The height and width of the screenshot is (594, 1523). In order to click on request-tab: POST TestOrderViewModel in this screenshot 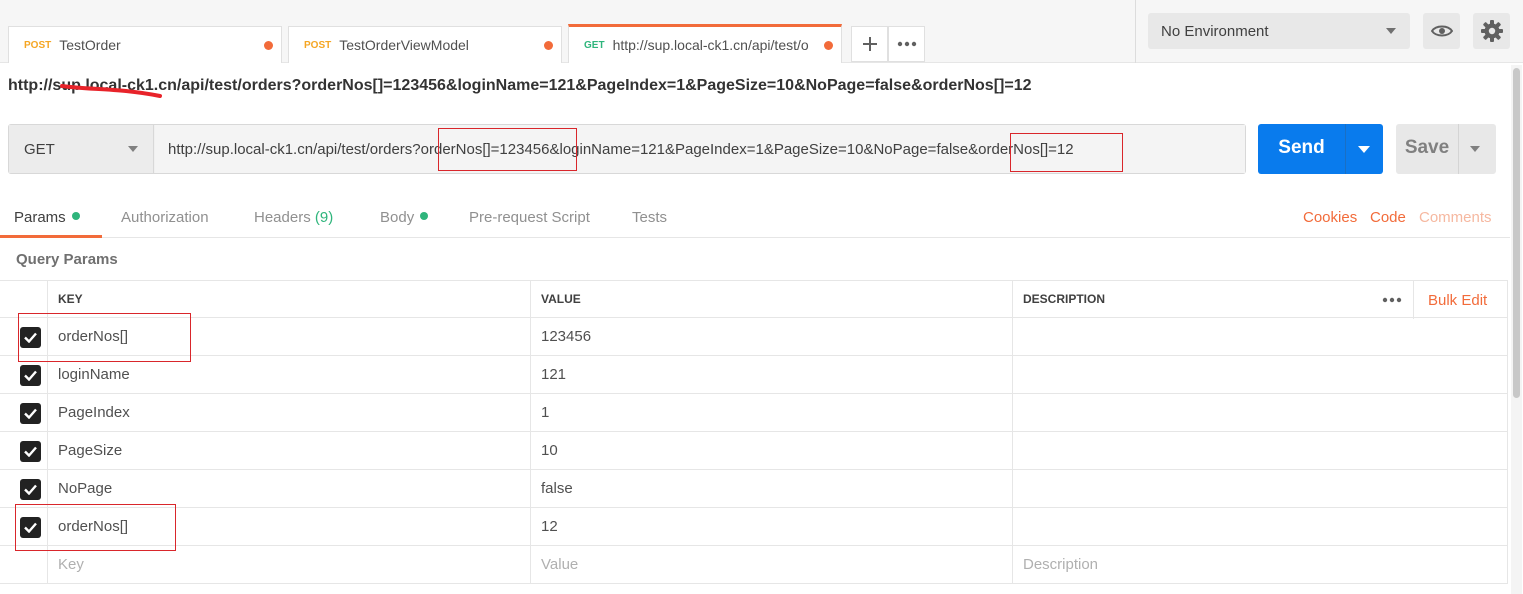, I will do `click(425, 44)`.